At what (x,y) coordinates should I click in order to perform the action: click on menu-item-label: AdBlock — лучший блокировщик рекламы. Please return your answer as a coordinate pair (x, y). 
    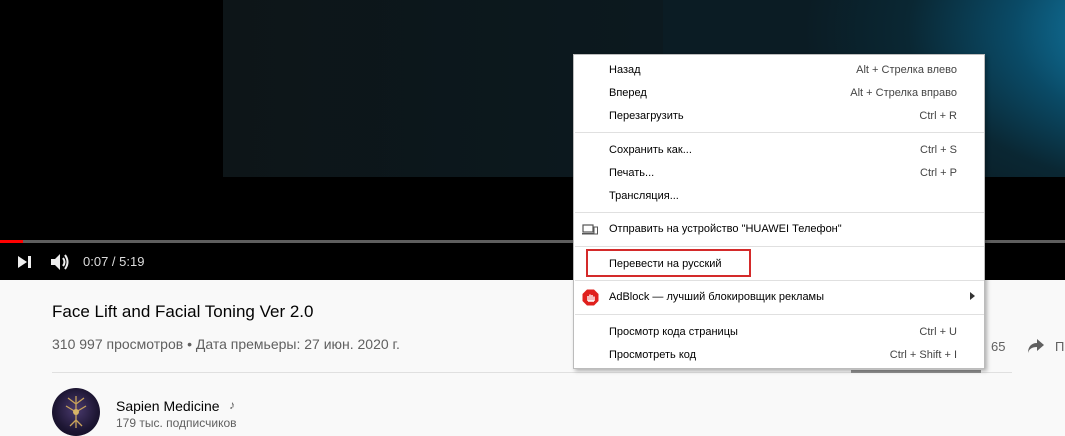
    Looking at the image, I should click on (717, 297).